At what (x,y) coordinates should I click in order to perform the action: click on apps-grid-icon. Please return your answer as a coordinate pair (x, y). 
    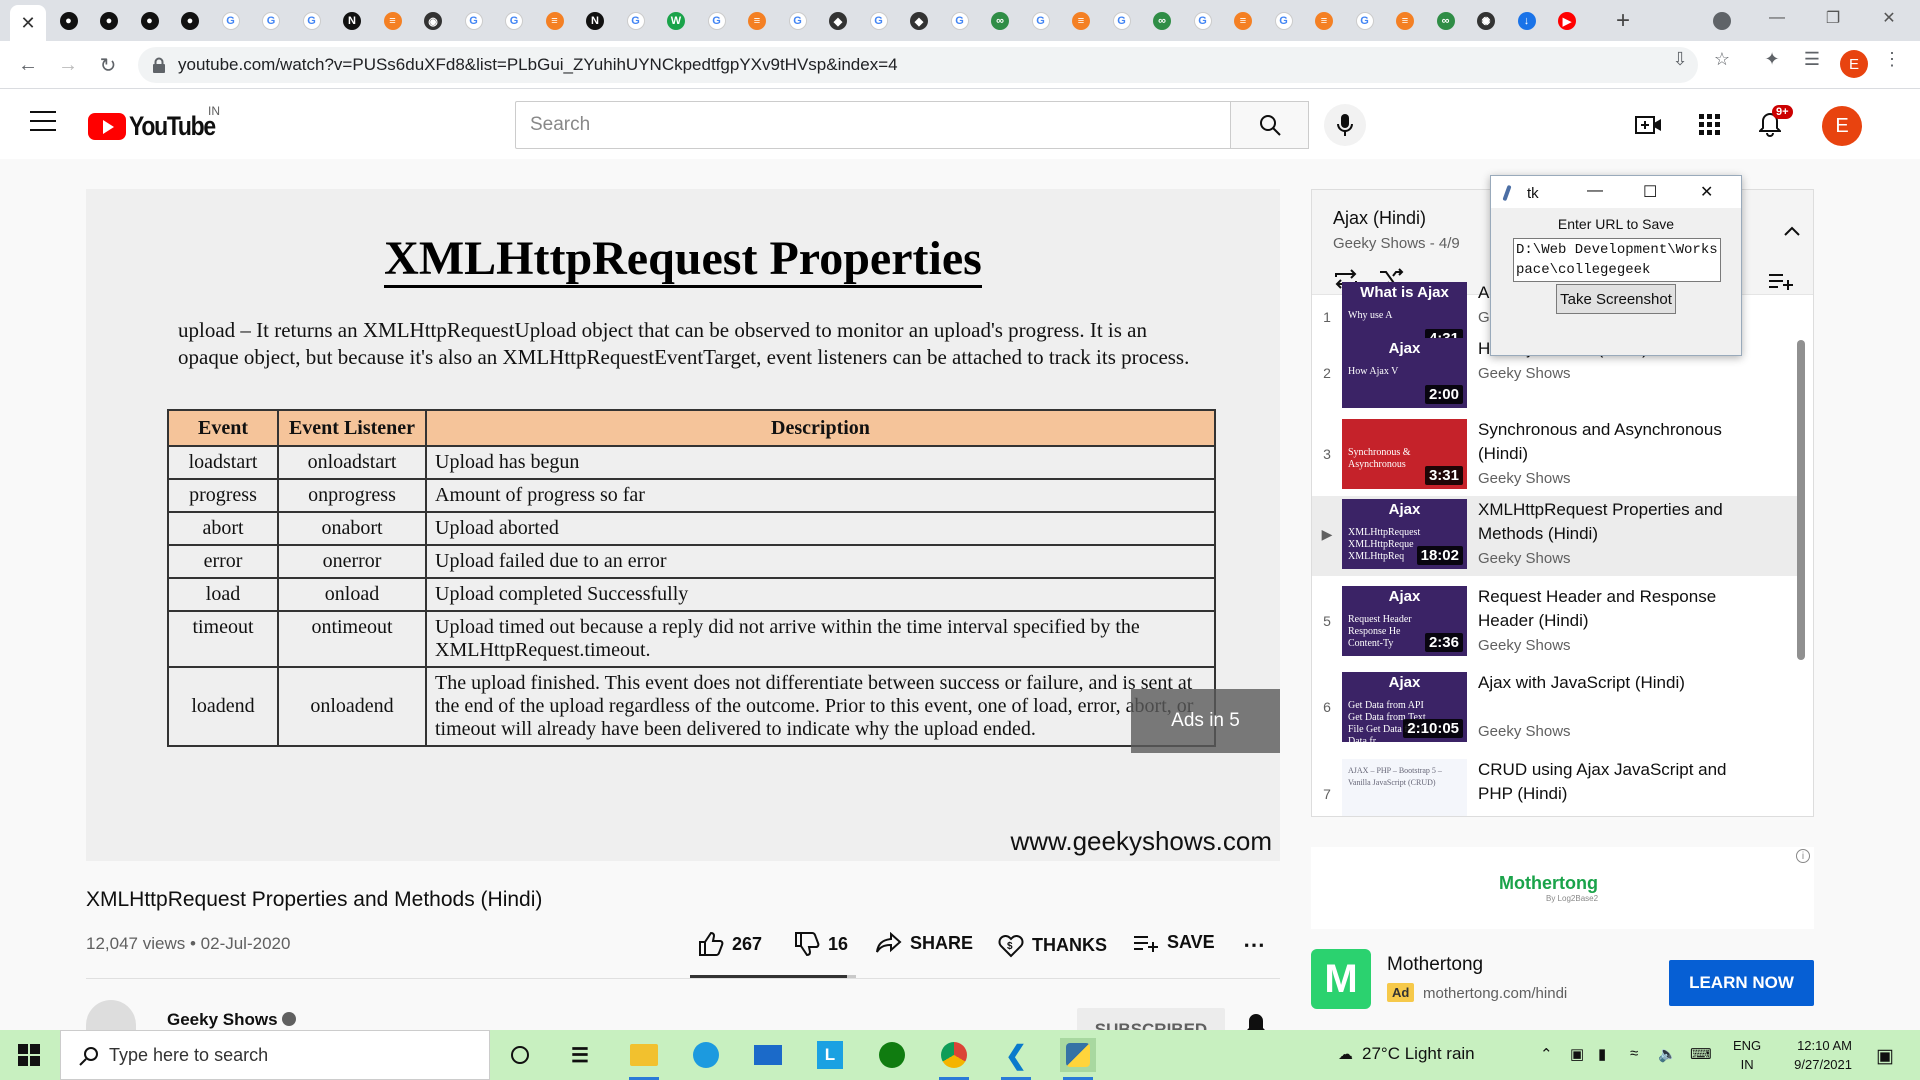
    Looking at the image, I should click on (1710, 125).